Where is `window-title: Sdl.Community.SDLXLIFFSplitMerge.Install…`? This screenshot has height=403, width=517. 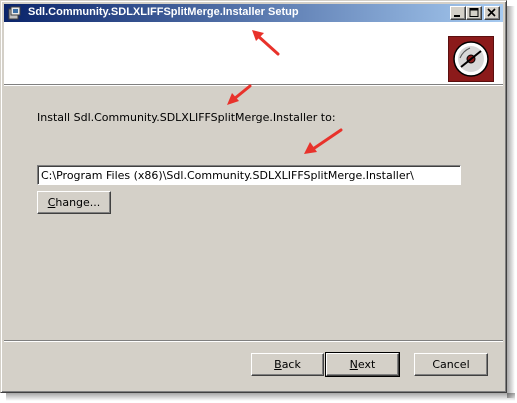
window-title: Sdl.Community.SDLXLIFFSplitMerge.Install… is located at coordinates (163, 12).